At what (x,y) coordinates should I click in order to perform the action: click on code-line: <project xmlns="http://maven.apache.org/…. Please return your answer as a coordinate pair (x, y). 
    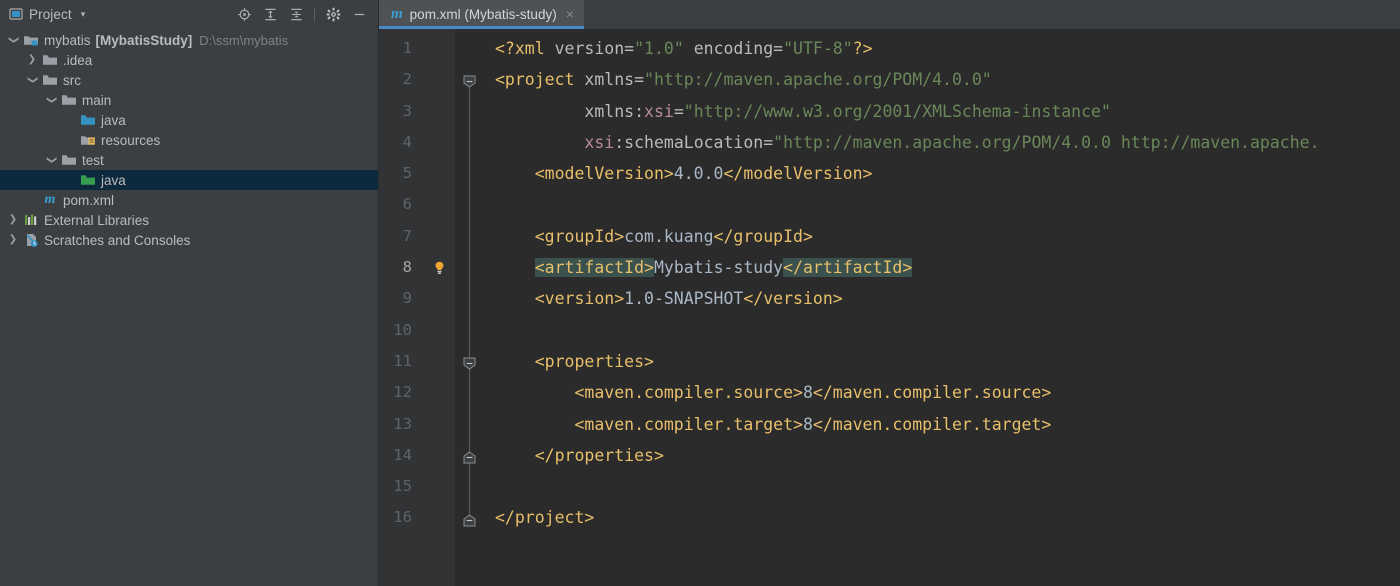
    Looking at the image, I should click on (942, 79).